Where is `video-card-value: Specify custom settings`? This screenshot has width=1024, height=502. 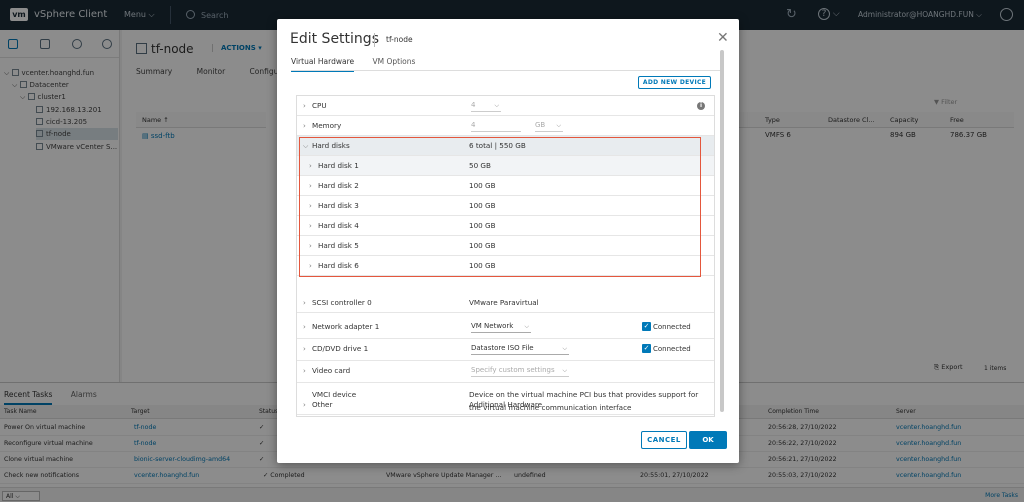
video-card-value: Specify custom settings is located at coordinates (513, 370).